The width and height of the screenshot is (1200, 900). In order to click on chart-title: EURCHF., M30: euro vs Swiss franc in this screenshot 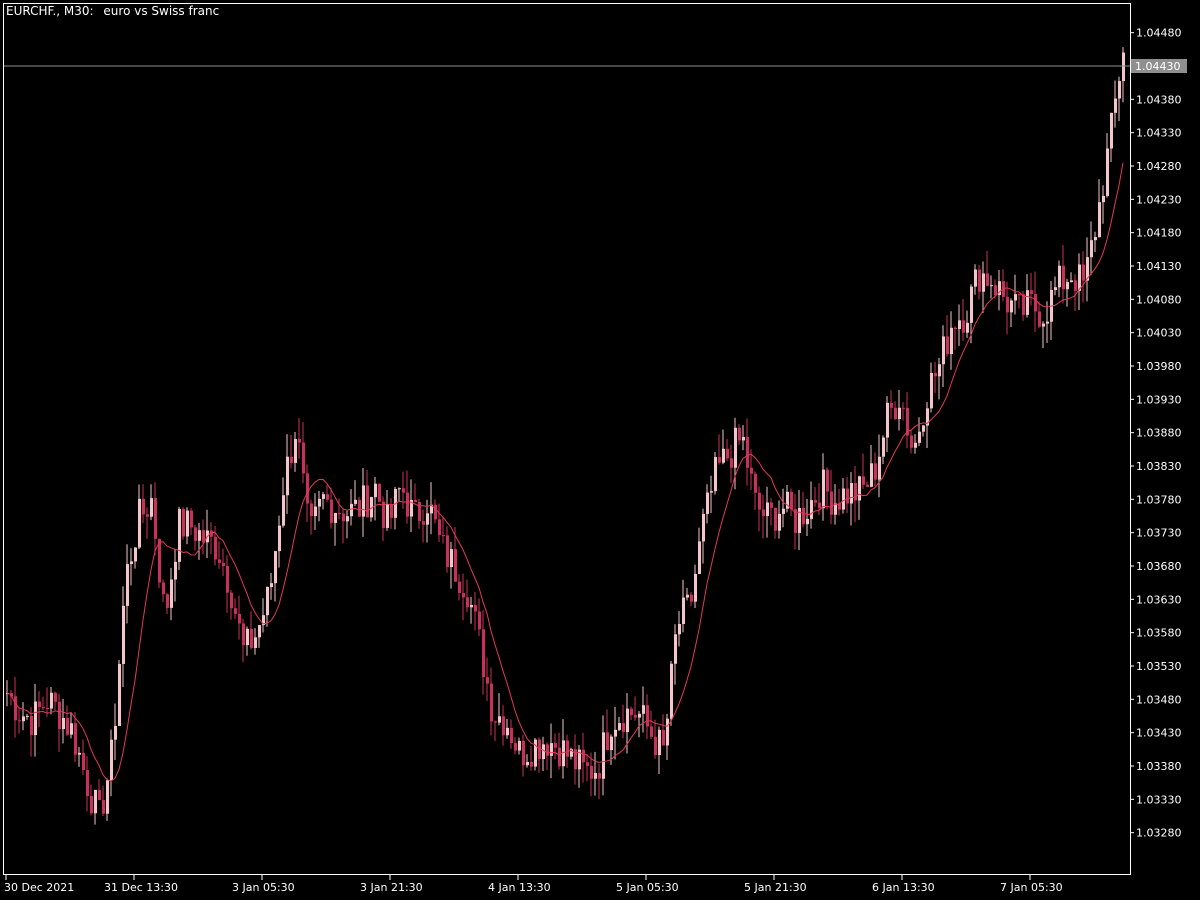, I will do `click(112, 11)`.